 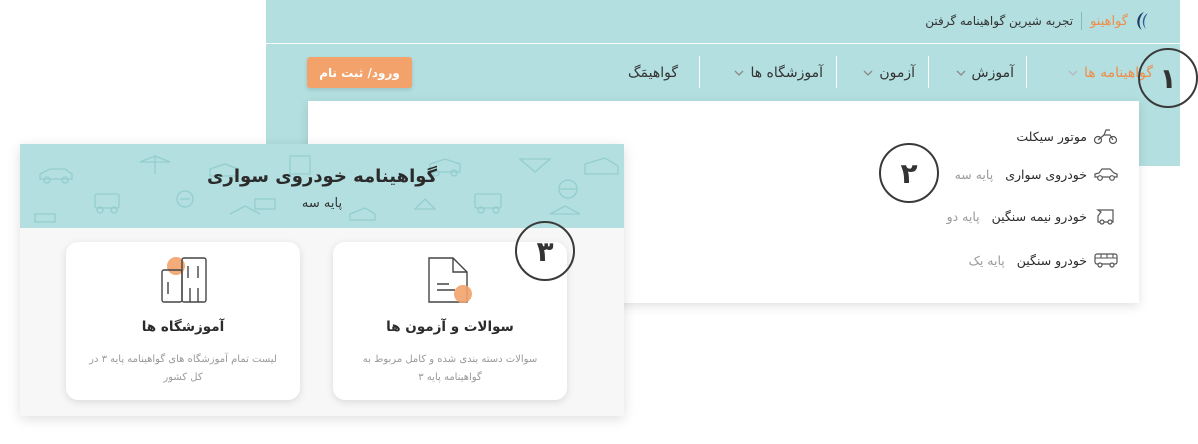 I want to click on dropdown-item-heavy: خودرو سنگین پایه یک, so click(x=1044, y=260).